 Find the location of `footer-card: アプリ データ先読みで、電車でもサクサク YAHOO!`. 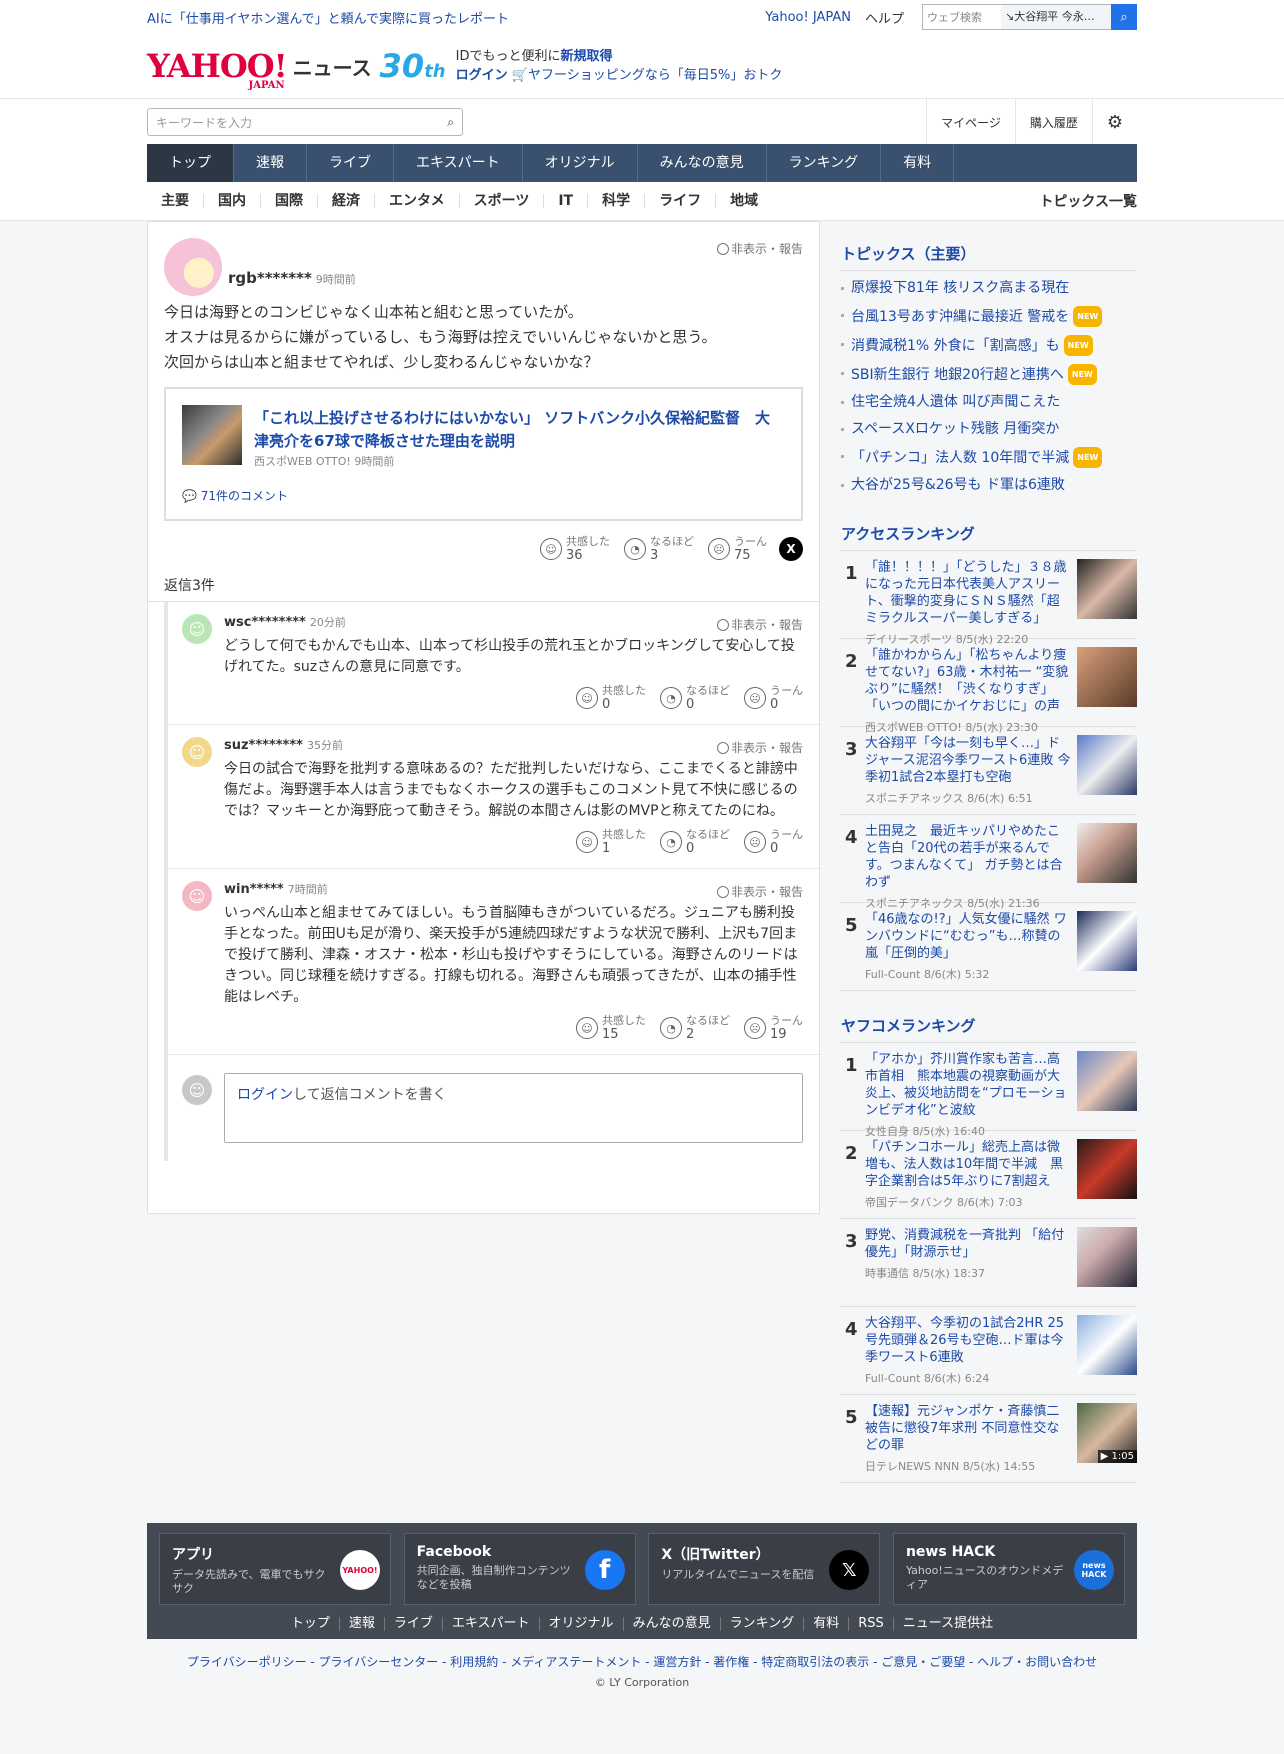

footer-card: アプリ データ先読みで、電車でもサクサク YAHOO! is located at coordinates (275, 1569).